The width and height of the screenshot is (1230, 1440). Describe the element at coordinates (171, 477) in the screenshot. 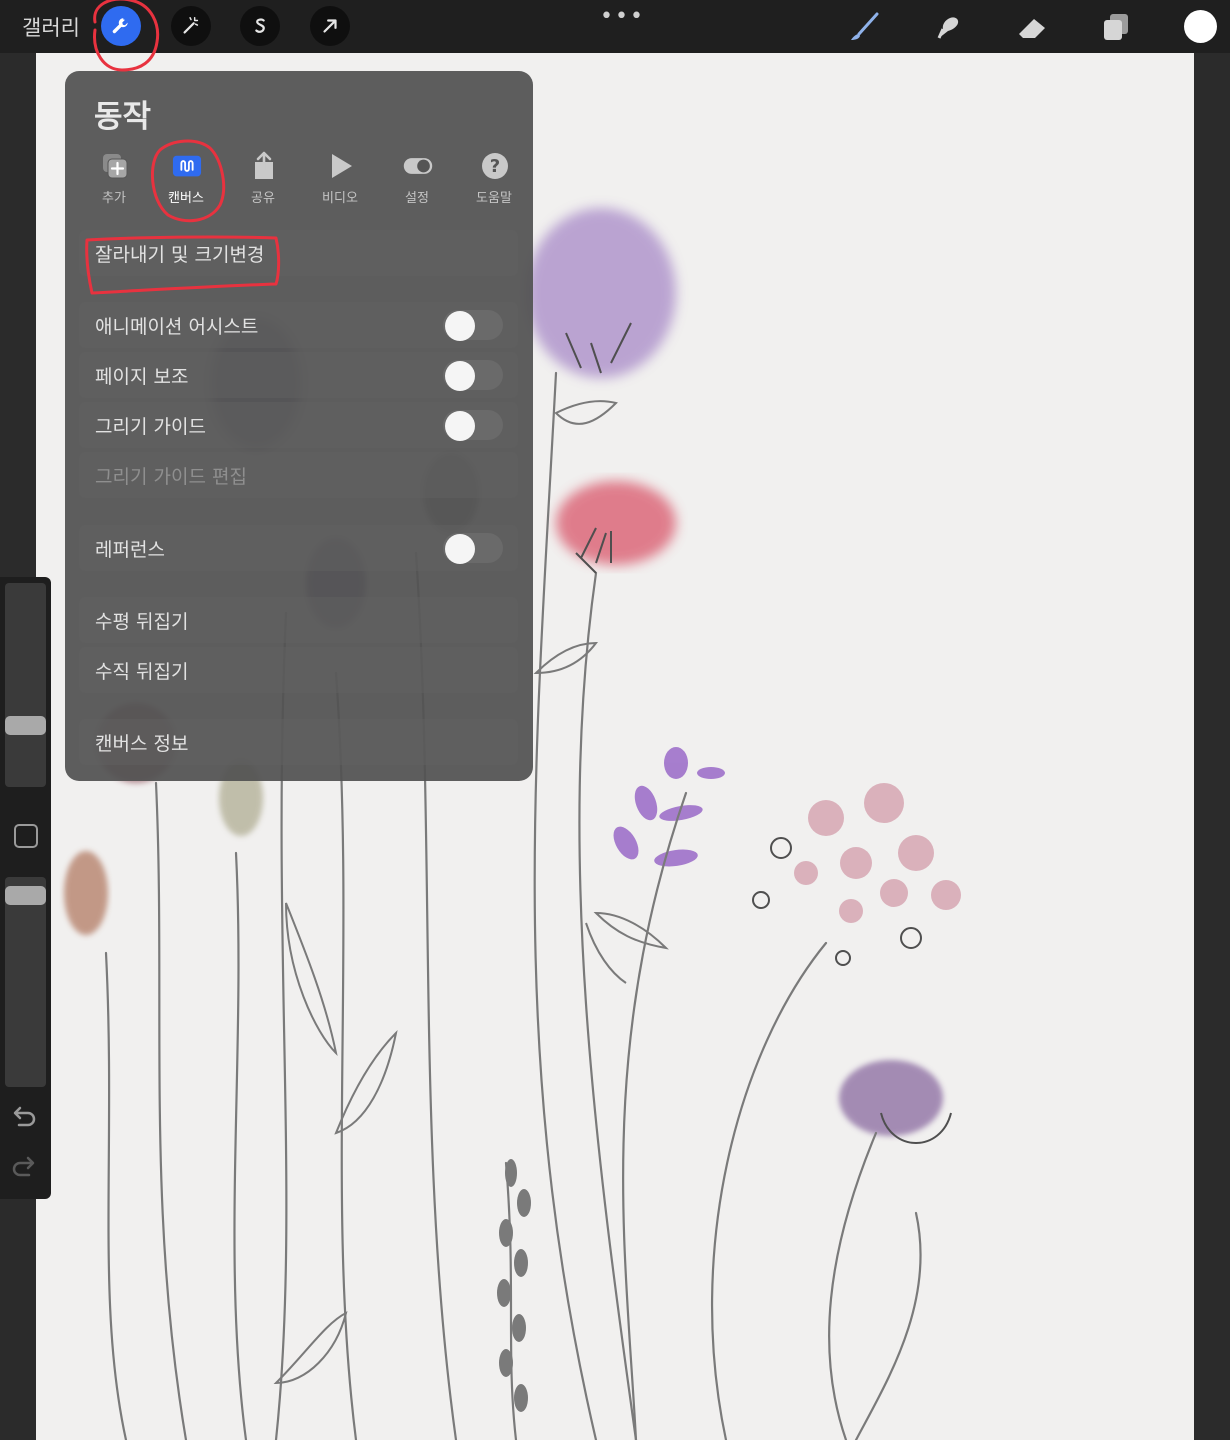

I see `edit-drawing-guide-label: 그리기 가이드 편집` at that location.